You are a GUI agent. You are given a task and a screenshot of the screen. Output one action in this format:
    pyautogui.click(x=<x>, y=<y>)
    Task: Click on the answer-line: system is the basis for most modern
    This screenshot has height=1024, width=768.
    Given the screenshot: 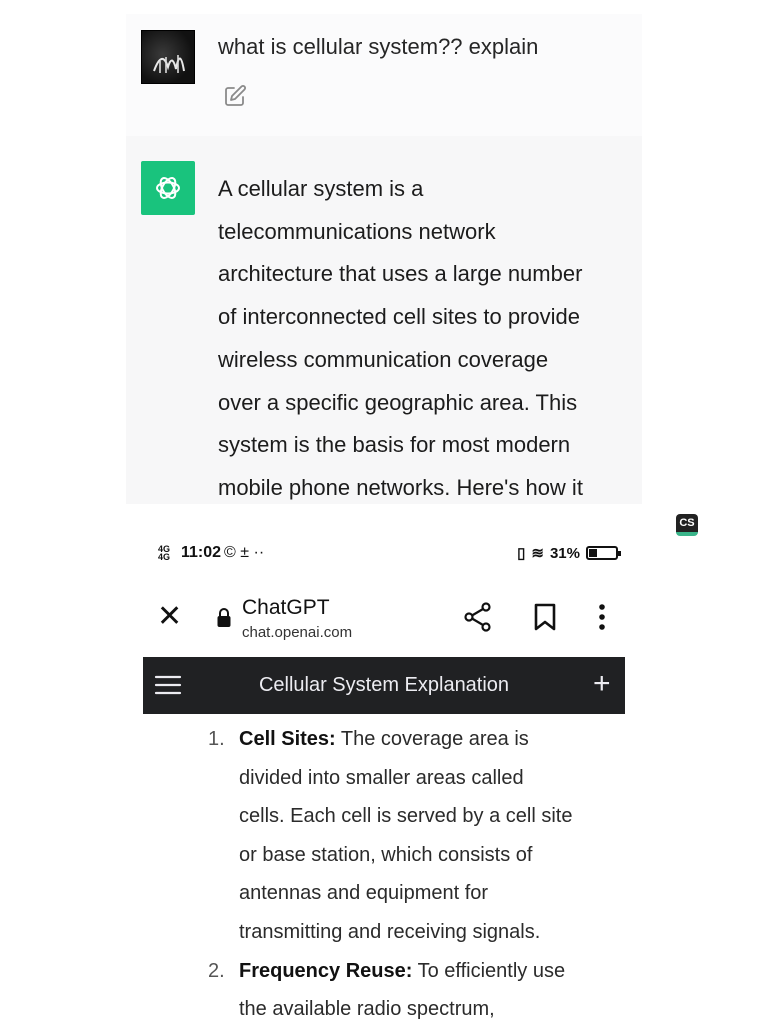 What is the action you would take?
    pyautogui.click(x=394, y=445)
    